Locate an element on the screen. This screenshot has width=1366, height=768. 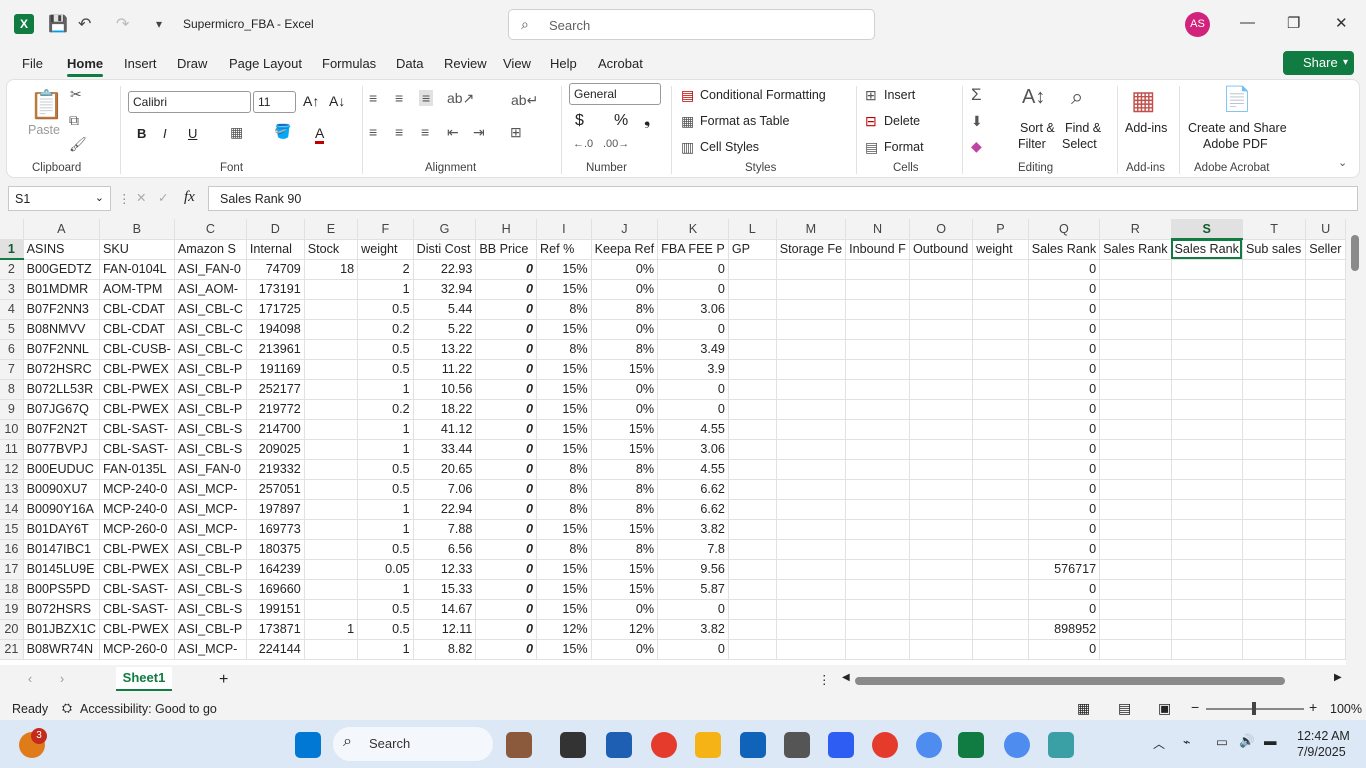
header-cell: weight is located at coordinates (385, 249).